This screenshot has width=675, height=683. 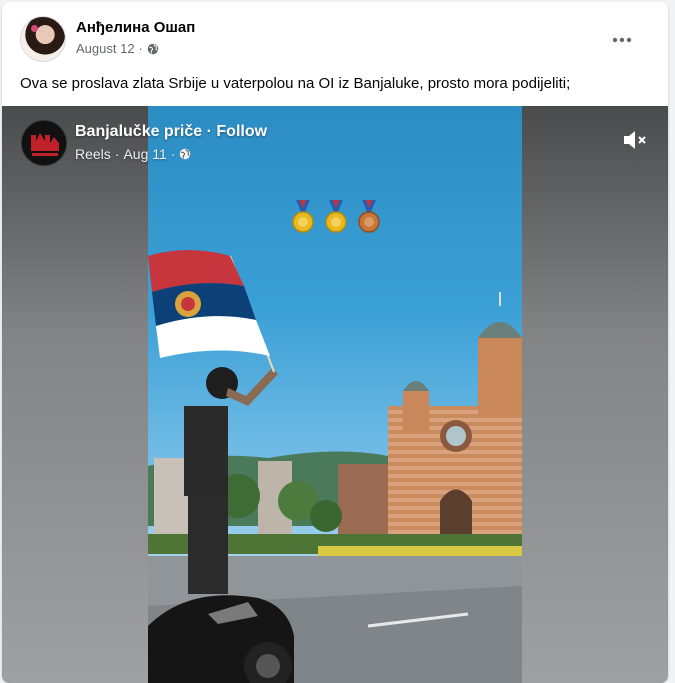 I want to click on follow-button: Follow, so click(x=241, y=131).